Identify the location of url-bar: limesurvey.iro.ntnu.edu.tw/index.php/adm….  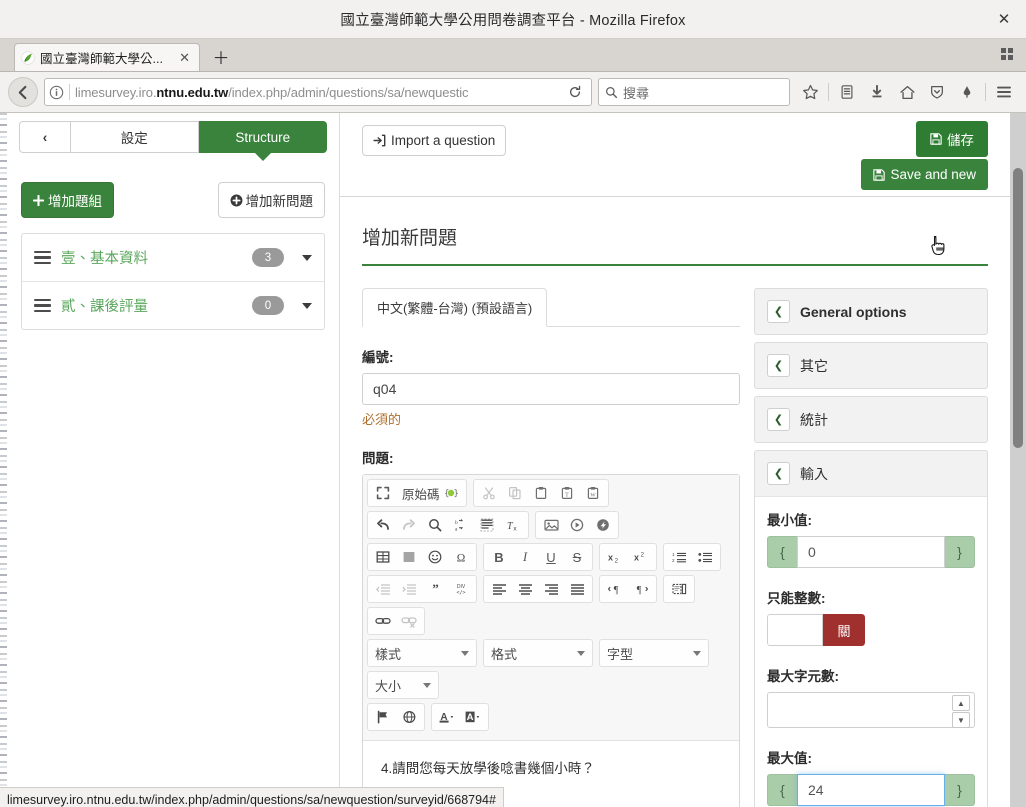
(318, 92).